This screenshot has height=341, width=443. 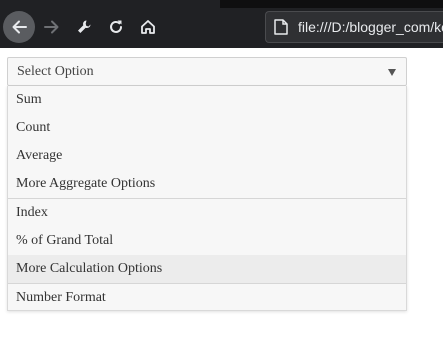 What do you see at coordinates (207, 71) in the screenshot?
I see `select-option-dropdown: Select Option` at bounding box center [207, 71].